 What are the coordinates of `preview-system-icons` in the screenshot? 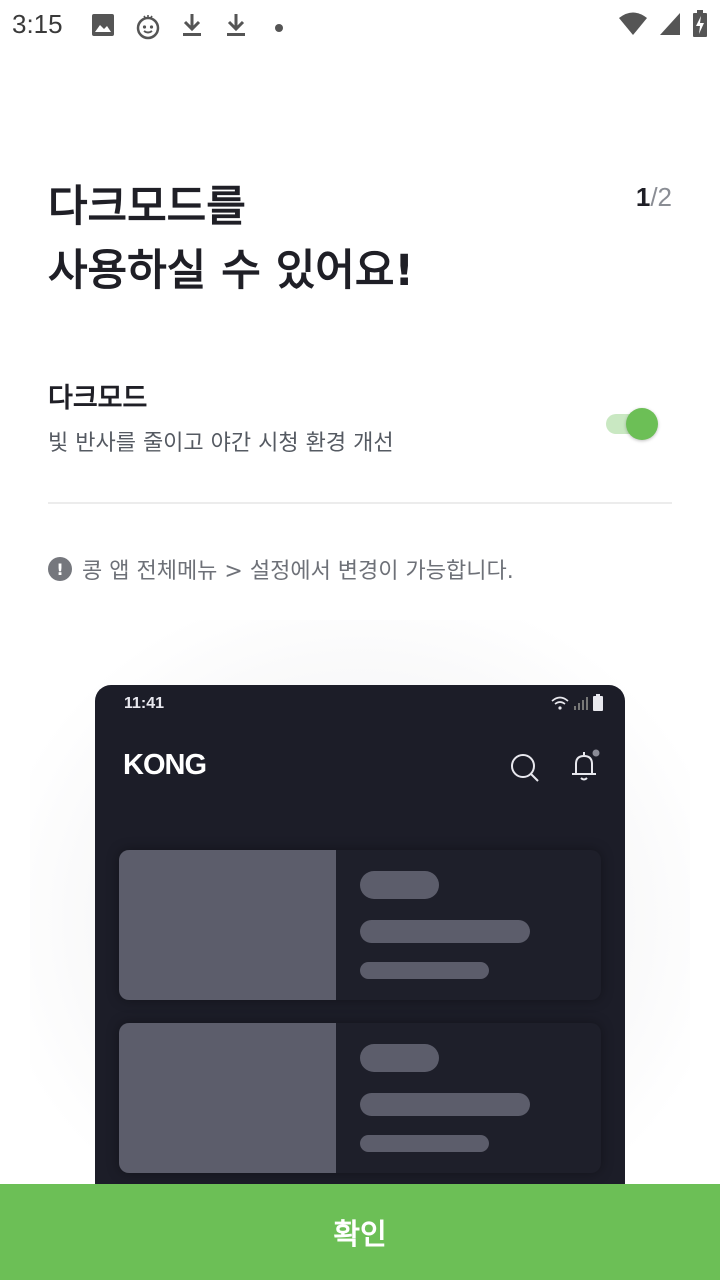 It's located at (577, 704).